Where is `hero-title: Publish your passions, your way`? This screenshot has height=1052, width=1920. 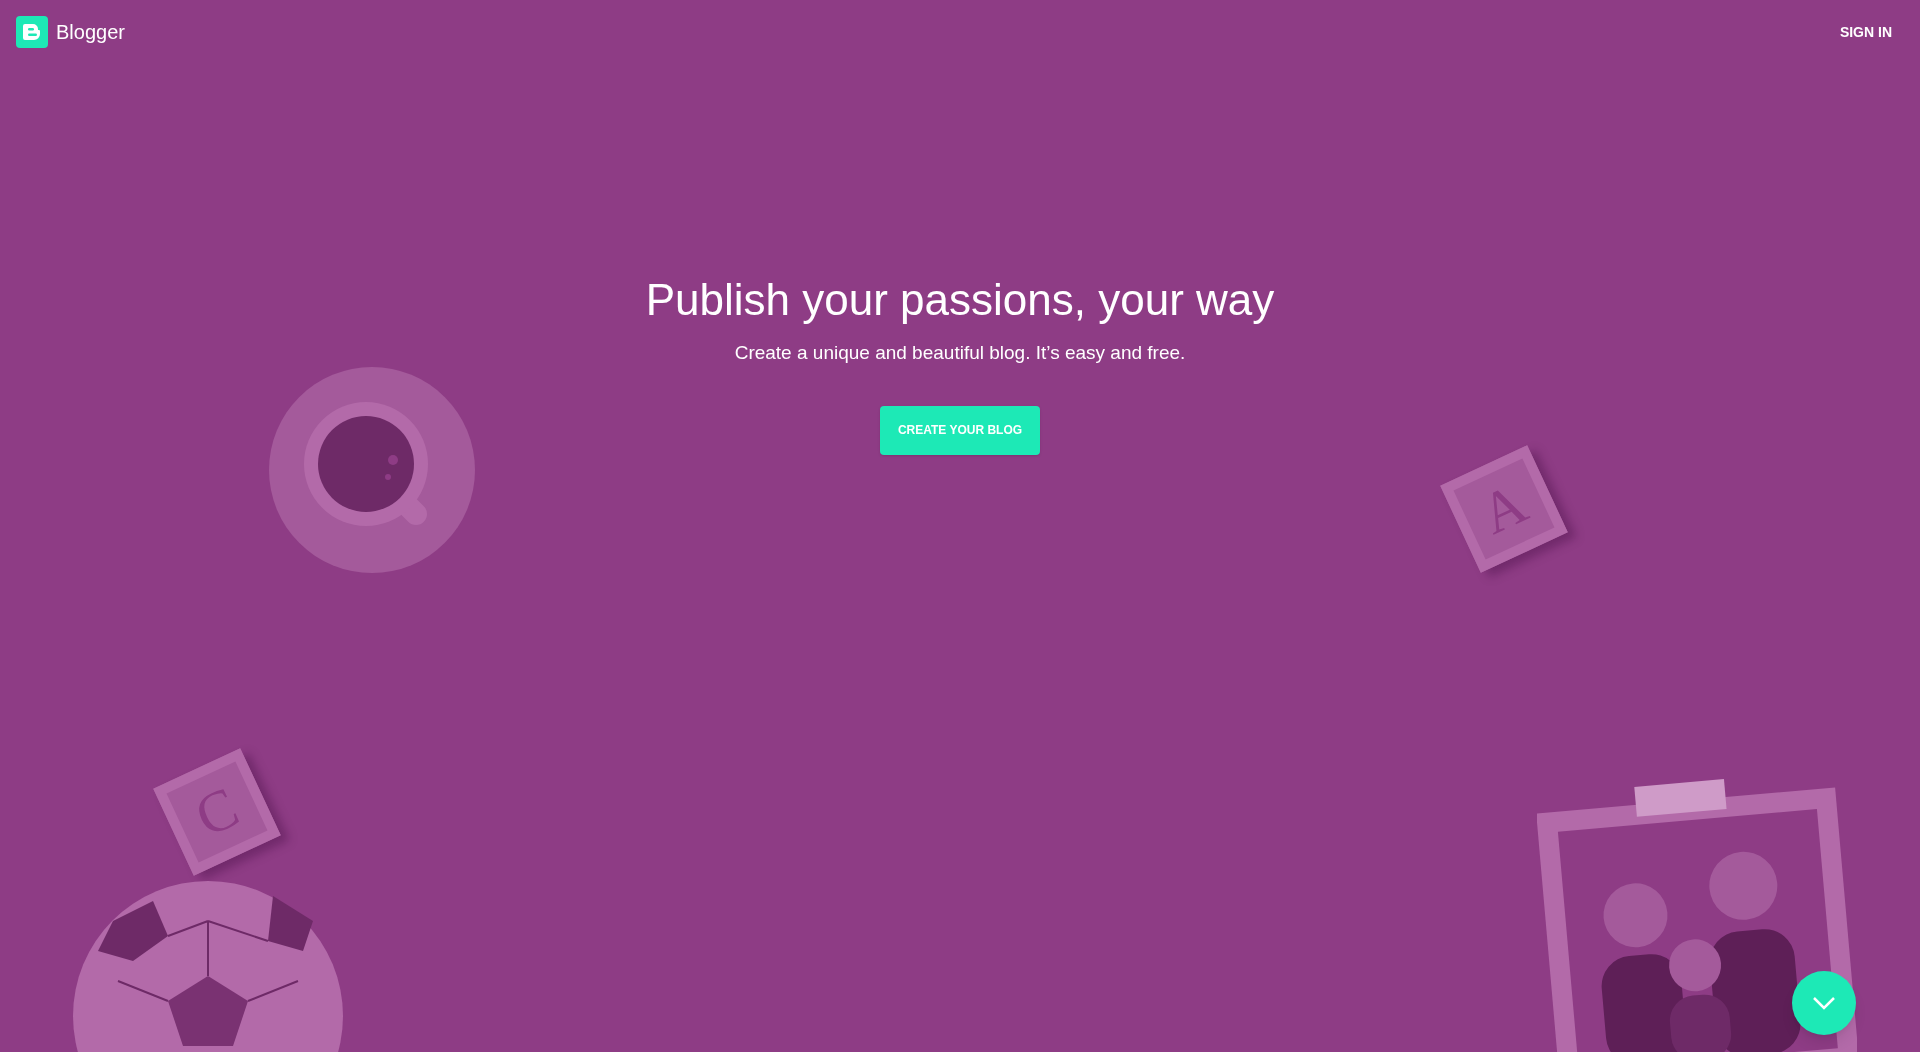 hero-title: Publish your passions, your way is located at coordinates (960, 300).